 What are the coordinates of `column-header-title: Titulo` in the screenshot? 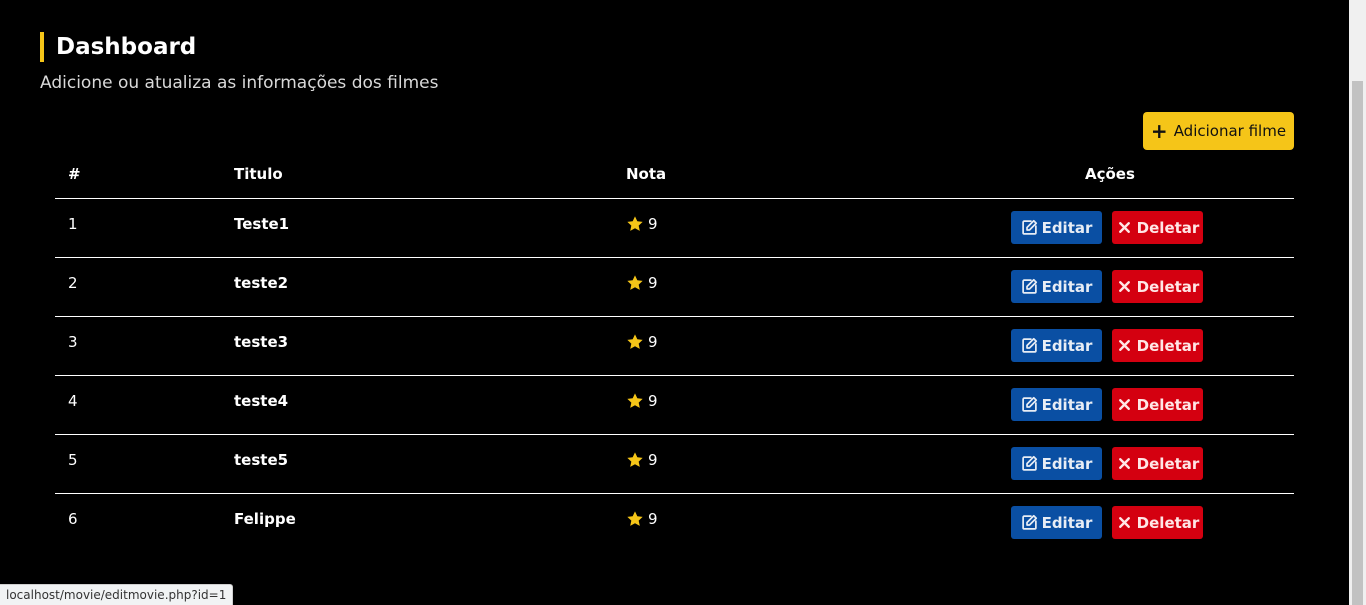 It's located at (258, 174).